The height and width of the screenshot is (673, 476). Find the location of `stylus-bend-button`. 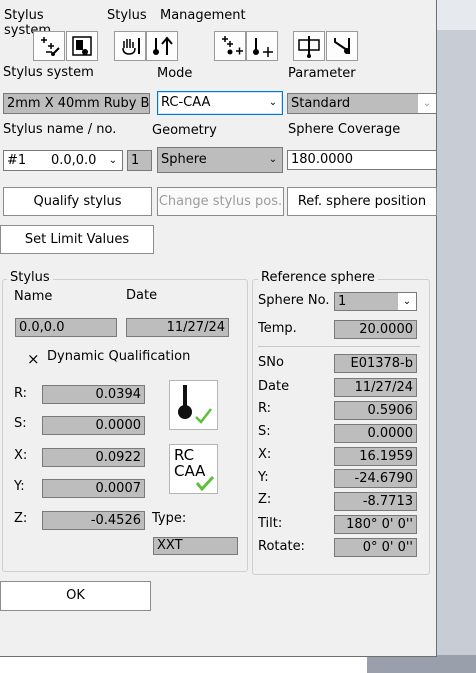

stylus-bend-button is located at coordinates (342, 46).